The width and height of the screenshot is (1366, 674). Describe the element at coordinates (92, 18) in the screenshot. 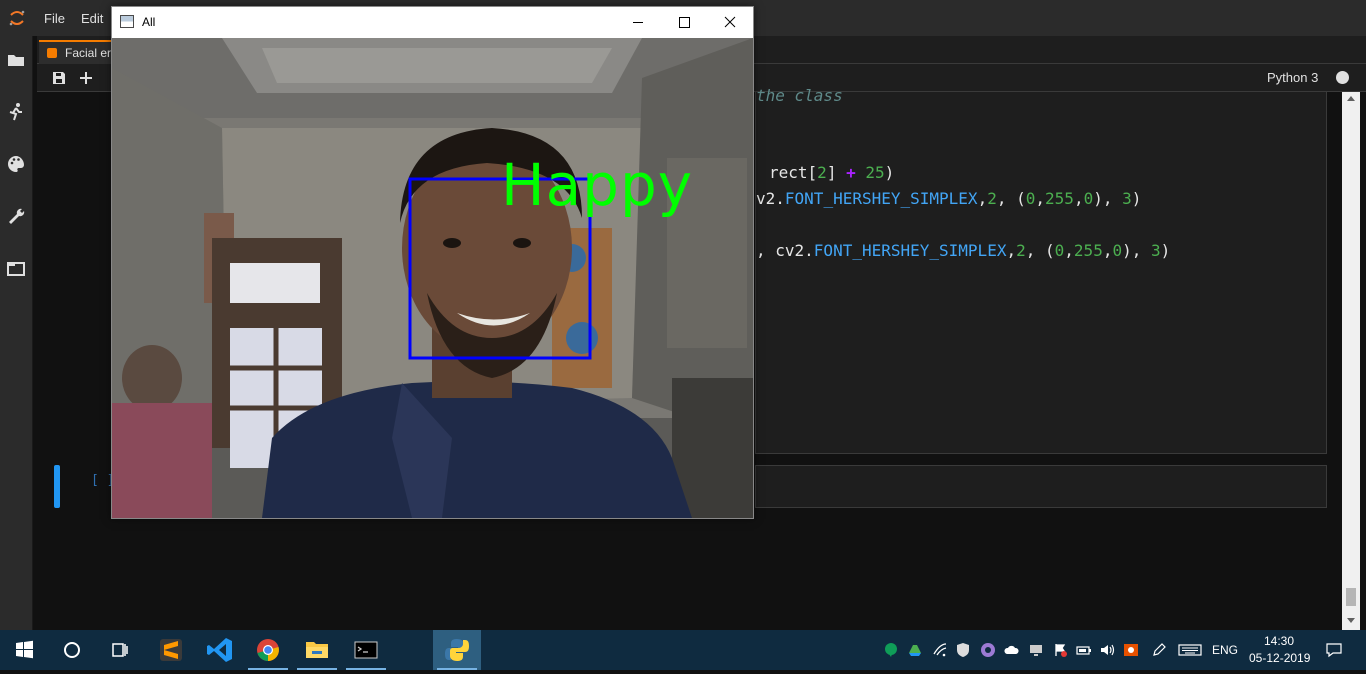

I see `menu-edit: Edit` at that location.